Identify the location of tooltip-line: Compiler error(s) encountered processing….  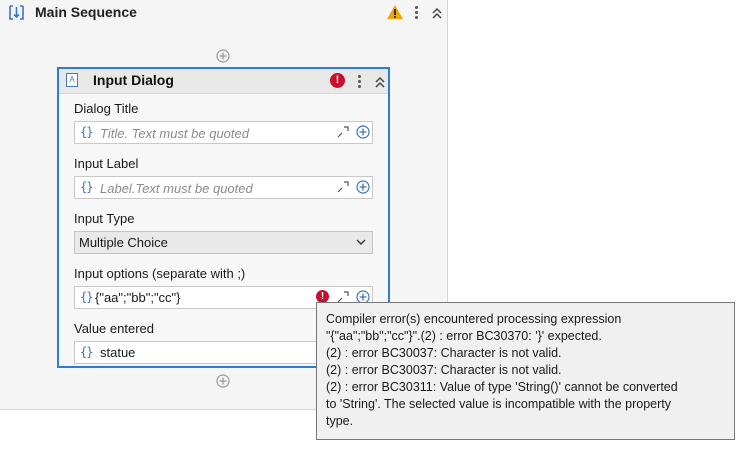
(474, 319).